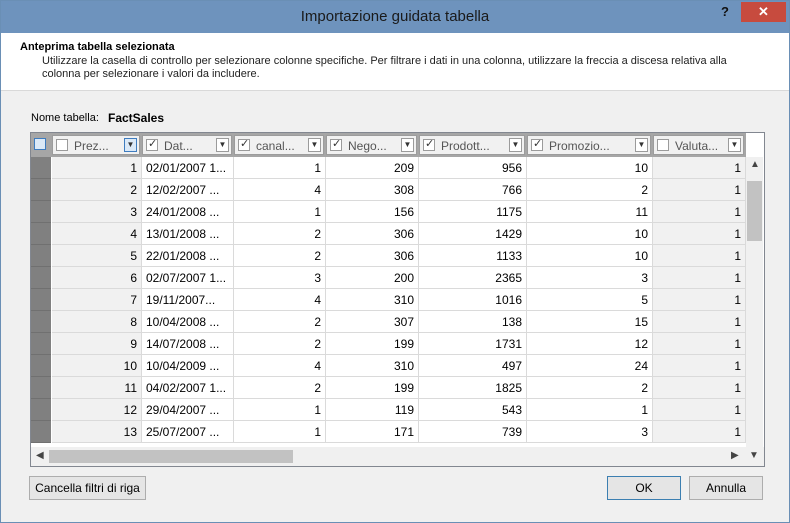  What do you see at coordinates (754, 455) in the screenshot?
I see `scroll-down-icon: ▼` at bounding box center [754, 455].